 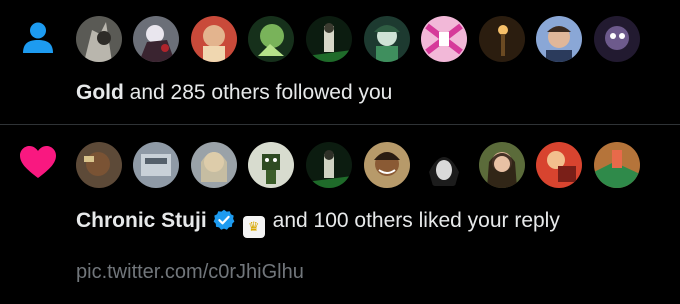 I want to click on person-icon, so click(x=38, y=40).